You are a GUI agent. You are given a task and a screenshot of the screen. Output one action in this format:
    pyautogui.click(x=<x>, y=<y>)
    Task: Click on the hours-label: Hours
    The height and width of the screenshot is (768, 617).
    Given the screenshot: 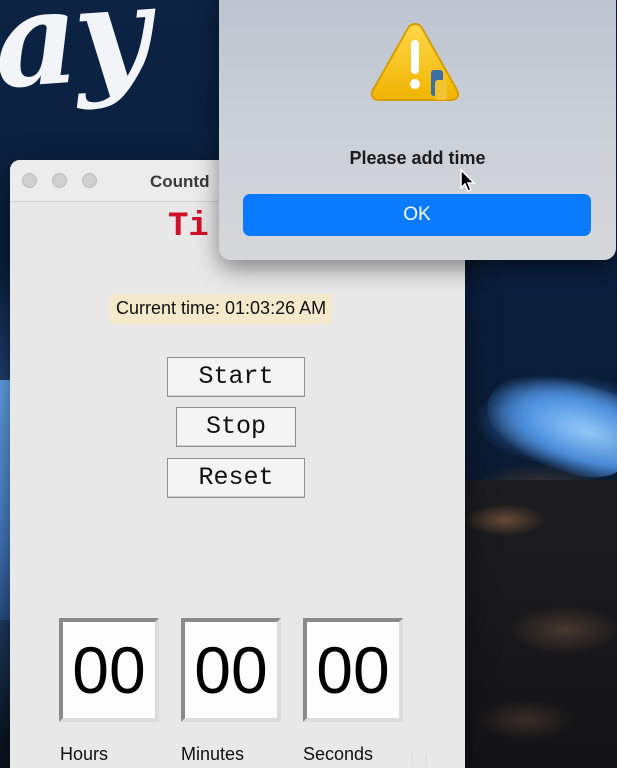 What is the action you would take?
    pyautogui.click(x=84, y=754)
    